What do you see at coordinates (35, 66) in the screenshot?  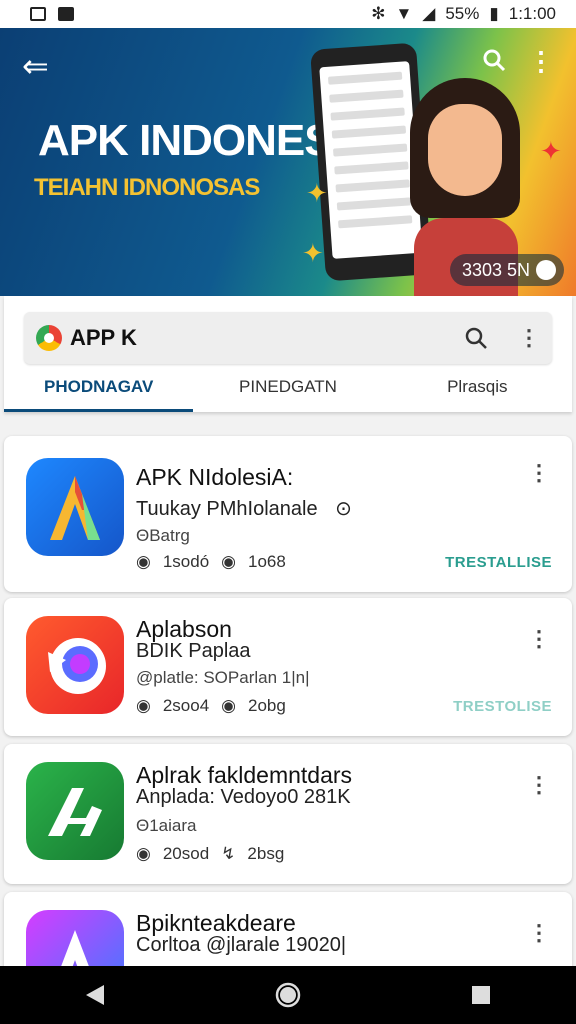 I see `back-arrow-icon: ⇐` at bounding box center [35, 66].